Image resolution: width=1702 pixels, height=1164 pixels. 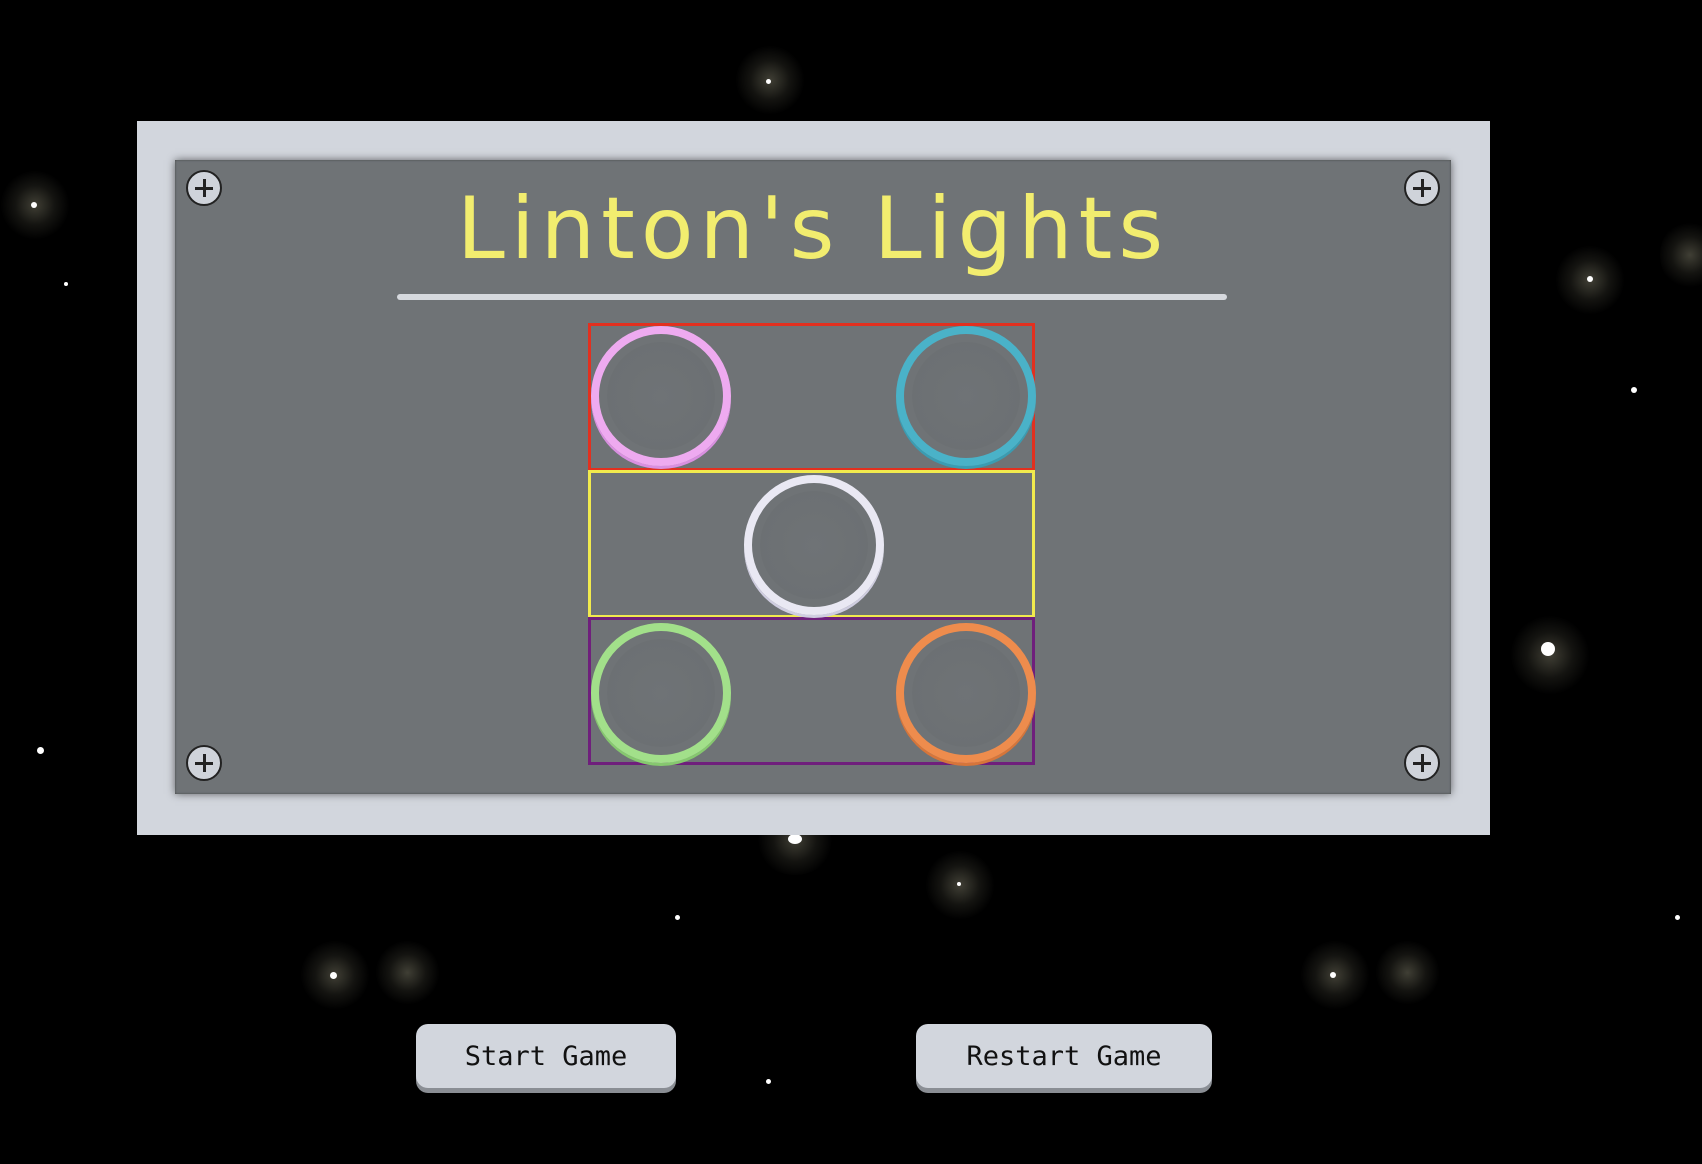 I want to click on light-green-center, so click(x=661, y=693).